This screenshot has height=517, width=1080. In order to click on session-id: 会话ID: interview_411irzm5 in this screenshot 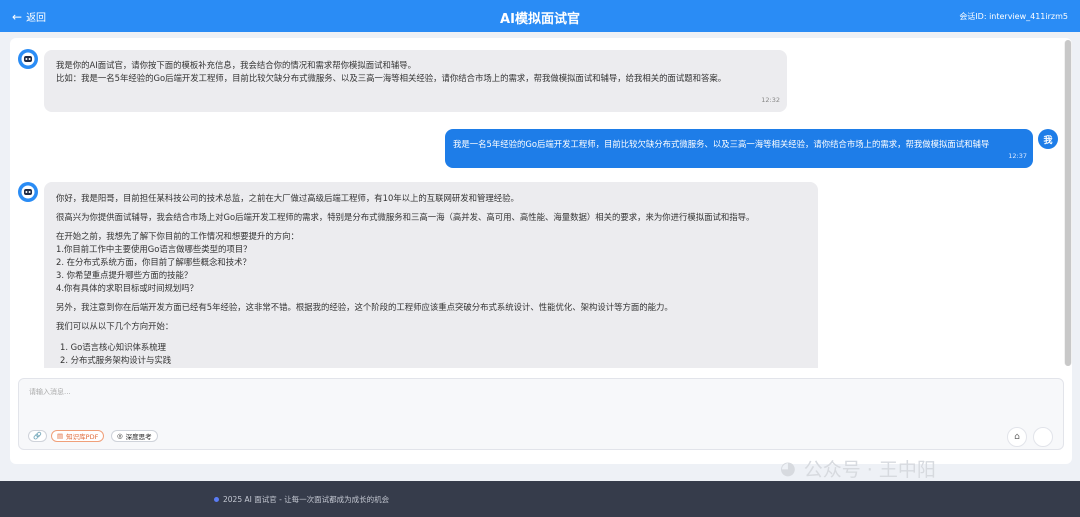, I will do `click(1013, 16)`.